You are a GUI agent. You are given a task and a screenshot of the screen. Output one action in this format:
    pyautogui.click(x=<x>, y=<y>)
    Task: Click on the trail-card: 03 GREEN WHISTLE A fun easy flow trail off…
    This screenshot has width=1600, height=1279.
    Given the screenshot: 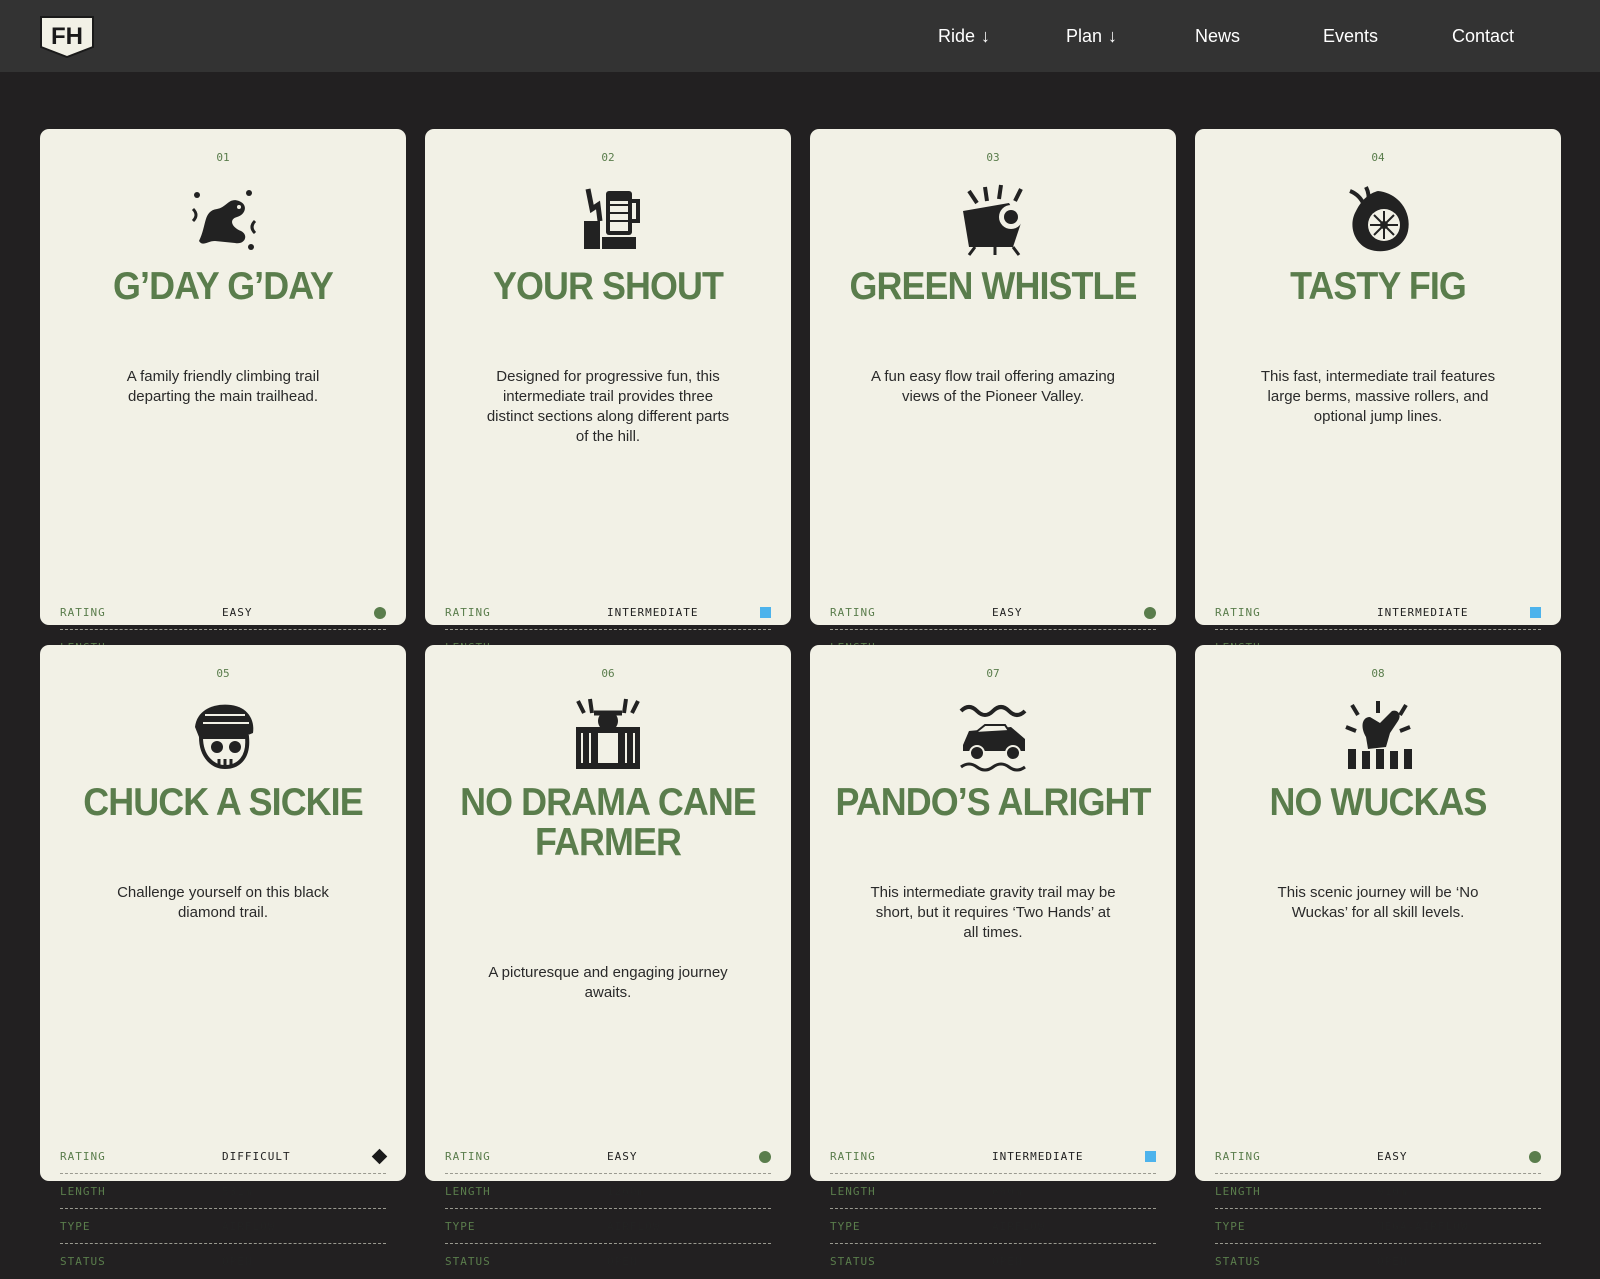 What is the action you would take?
    pyautogui.click(x=993, y=426)
    